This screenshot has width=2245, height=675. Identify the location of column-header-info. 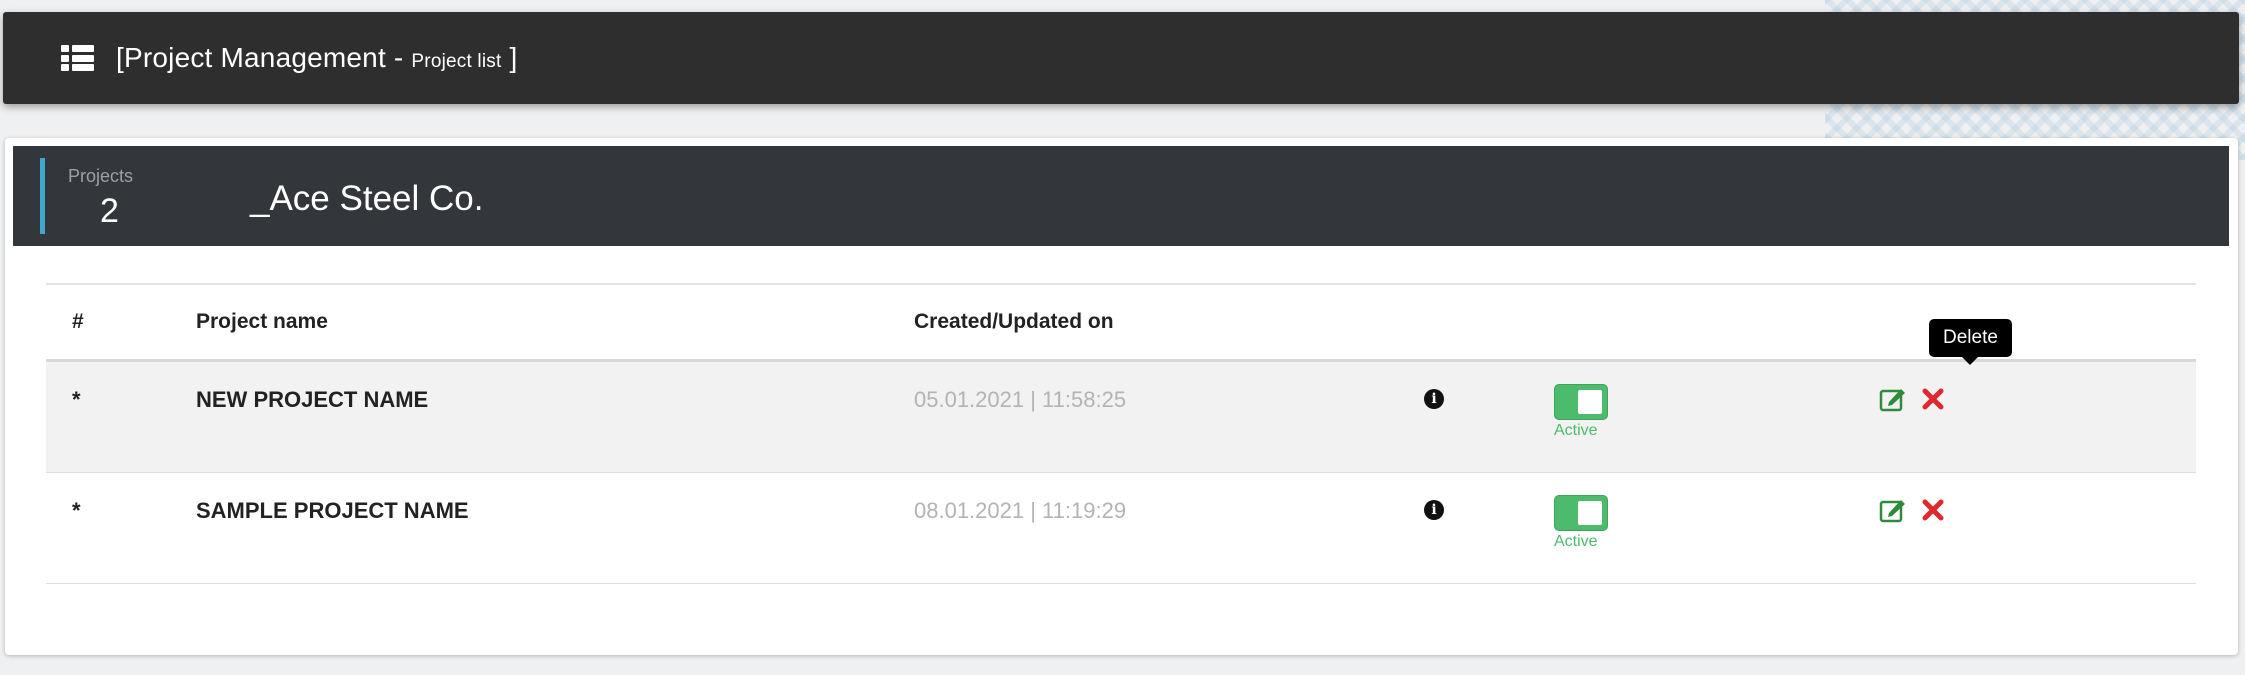
(1489, 323).